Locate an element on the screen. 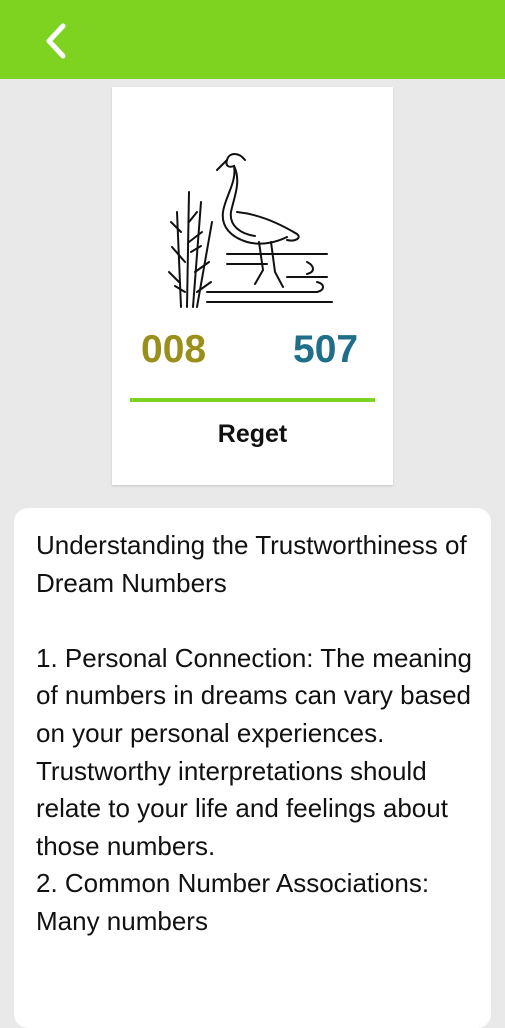  card-label: Reget is located at coordinates (252, 434).